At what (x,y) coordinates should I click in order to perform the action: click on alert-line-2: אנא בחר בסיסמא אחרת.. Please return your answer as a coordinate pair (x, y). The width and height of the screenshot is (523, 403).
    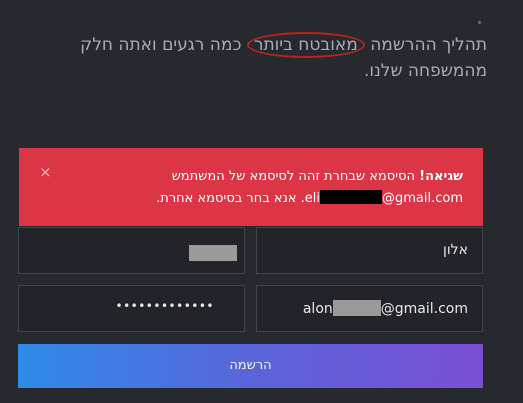
    Looking at the image, I should click on (226, 198).